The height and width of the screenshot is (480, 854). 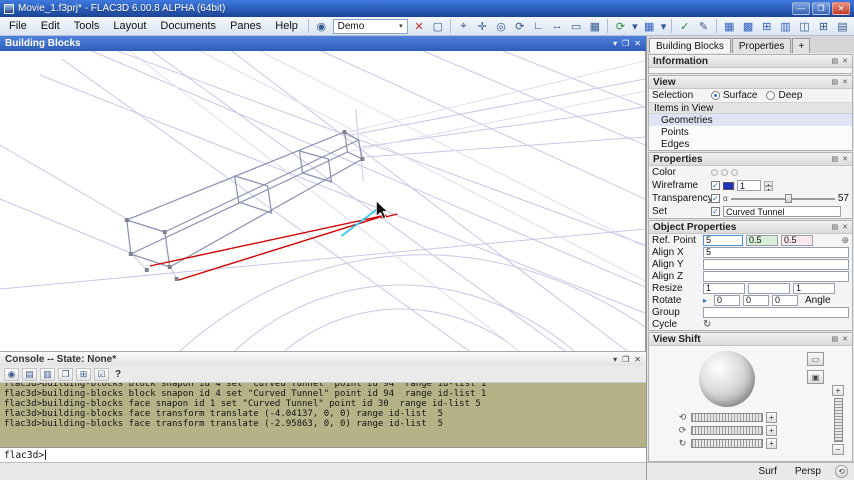 What do you see at coordinates (729, 26) in the screenshot?
I see `mesh-icon: ▦` at bounding box center [729, 26].